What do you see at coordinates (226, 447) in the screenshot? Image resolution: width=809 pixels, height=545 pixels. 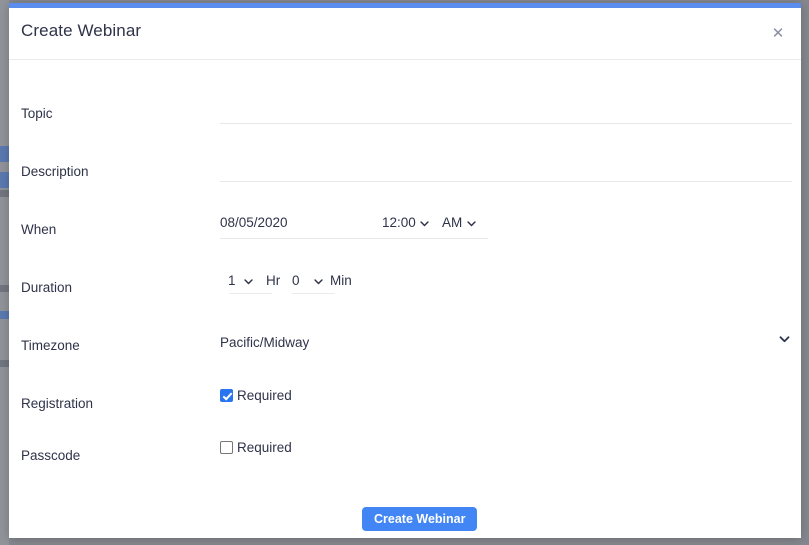 I see `passcode-required-checkbox` at bounding box center [226, 447].